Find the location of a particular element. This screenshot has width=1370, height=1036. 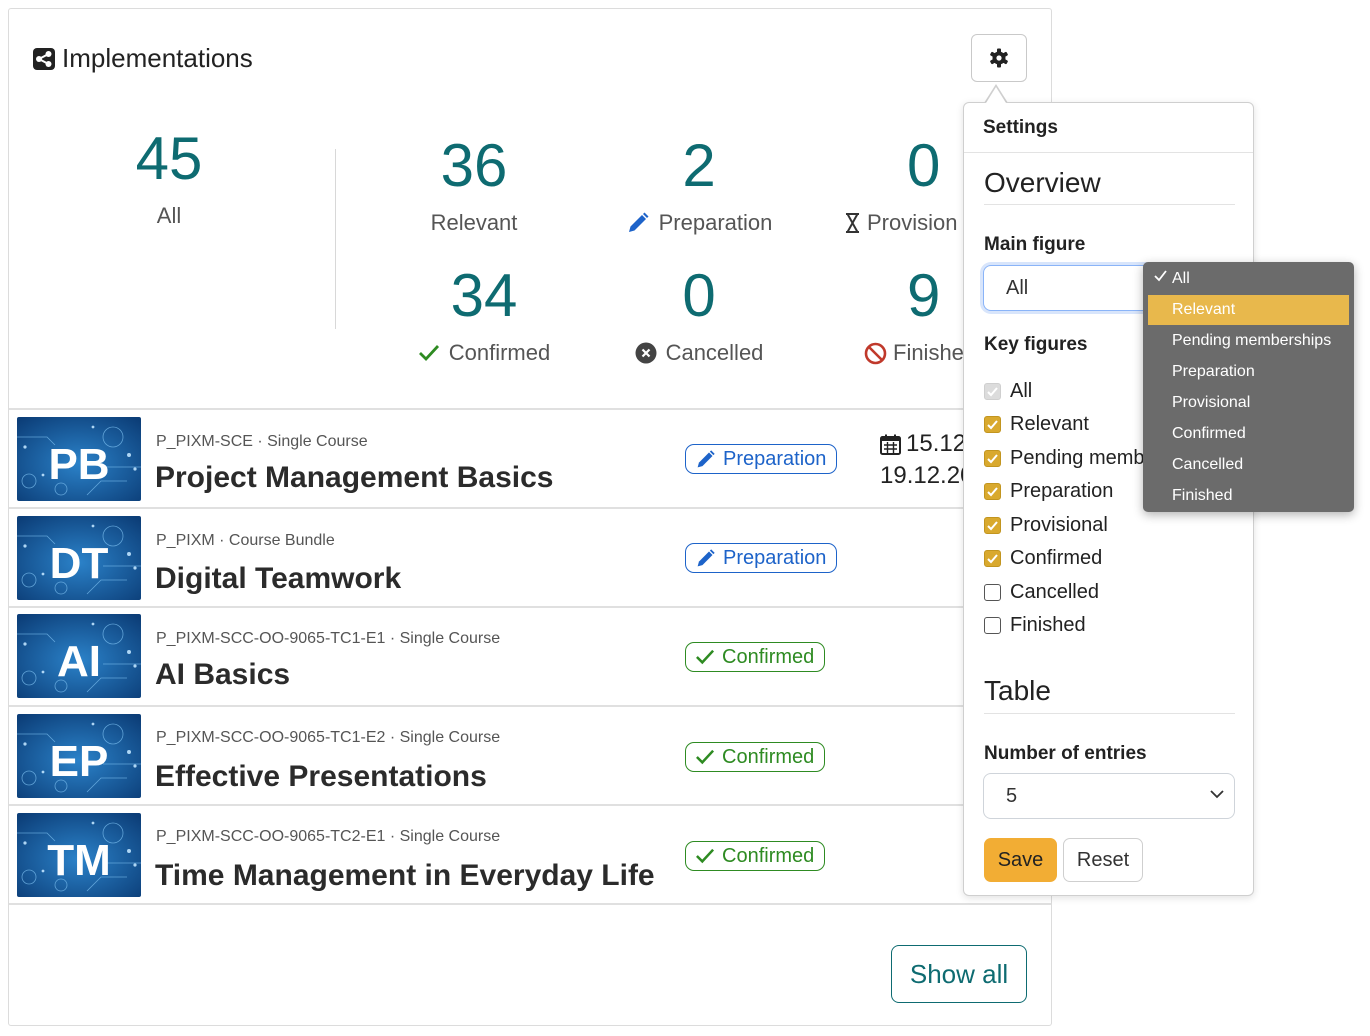

gear-icon is located at coordinates (999, 58).